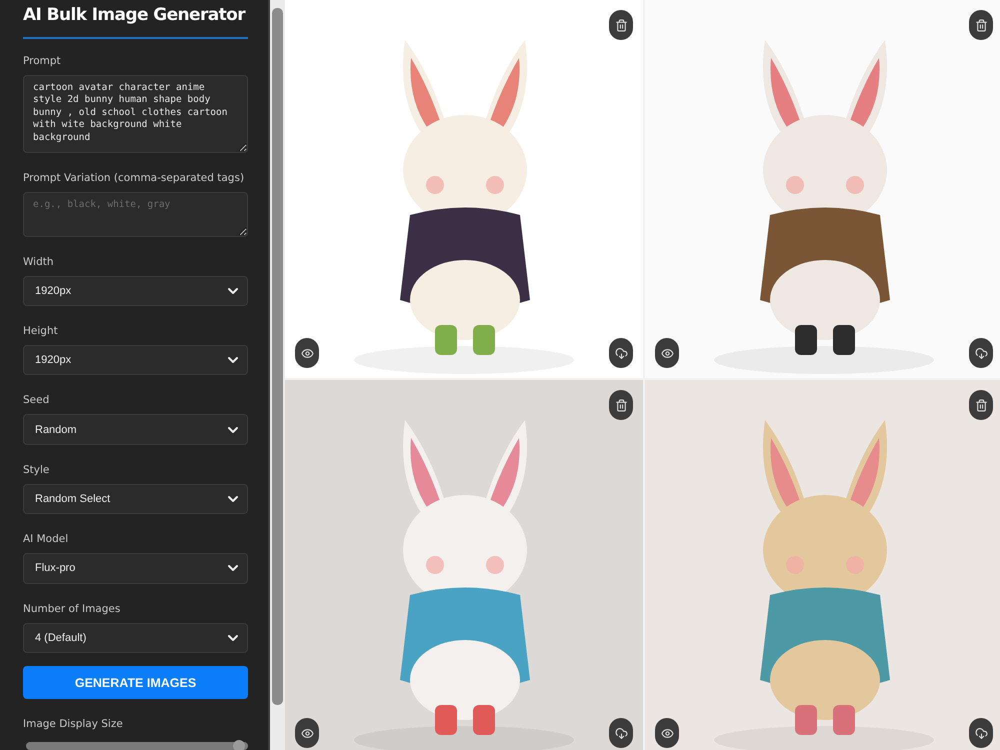 The image size is (1000, 750). What do you see at coordinates (36, 470) in the screenshot?
I see `field-label: Style` at bounding box center [36, 470].